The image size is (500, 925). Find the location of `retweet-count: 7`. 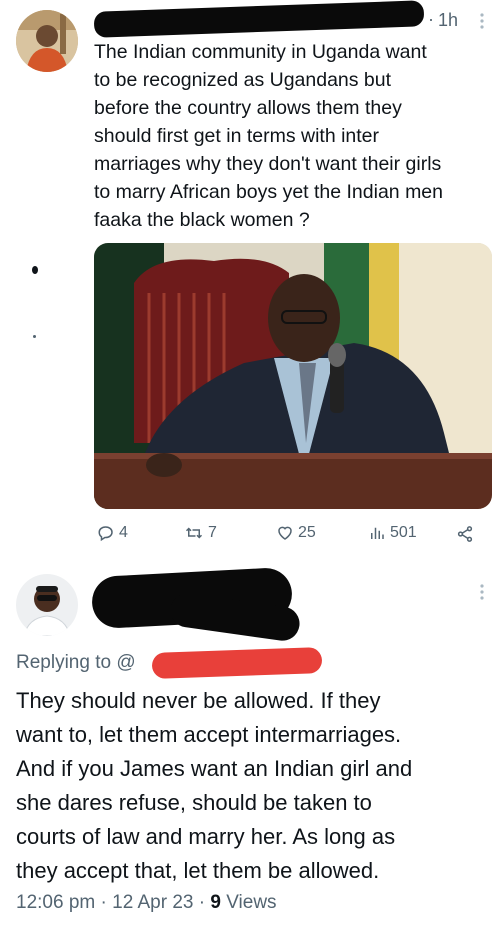

retweet-count: 7 is located at coordinates (212, 532).